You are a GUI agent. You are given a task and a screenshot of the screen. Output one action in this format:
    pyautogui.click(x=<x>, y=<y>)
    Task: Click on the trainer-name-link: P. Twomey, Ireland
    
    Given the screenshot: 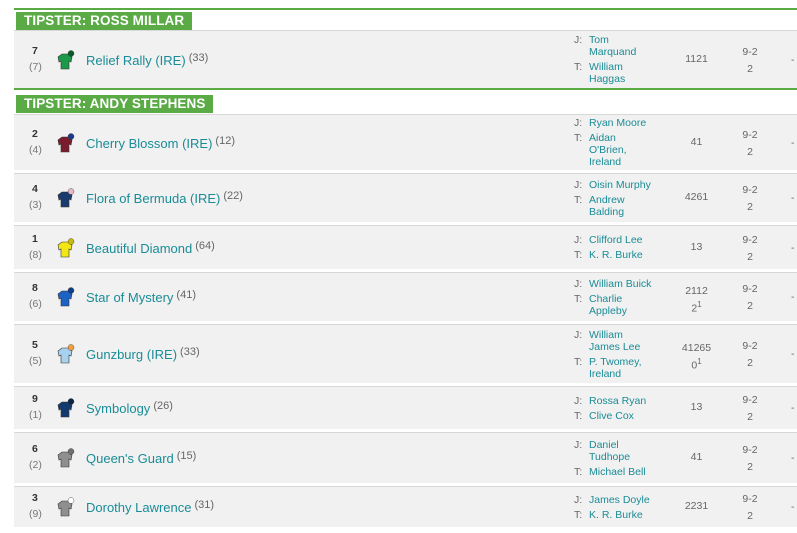 What is the action you would take?
    pyautogui.click(x=625, y=368)
    